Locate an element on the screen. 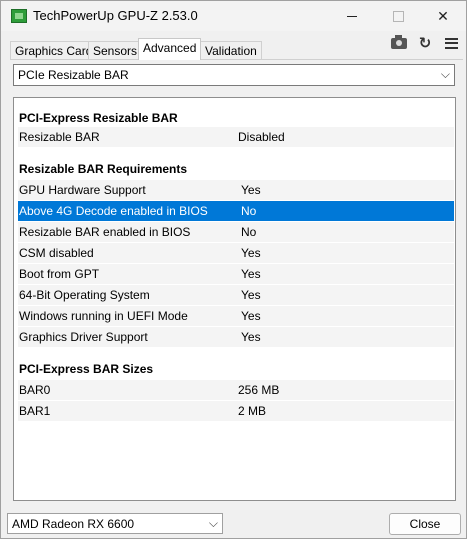  tab-validation: Validation is located at coordinates (231, 50).